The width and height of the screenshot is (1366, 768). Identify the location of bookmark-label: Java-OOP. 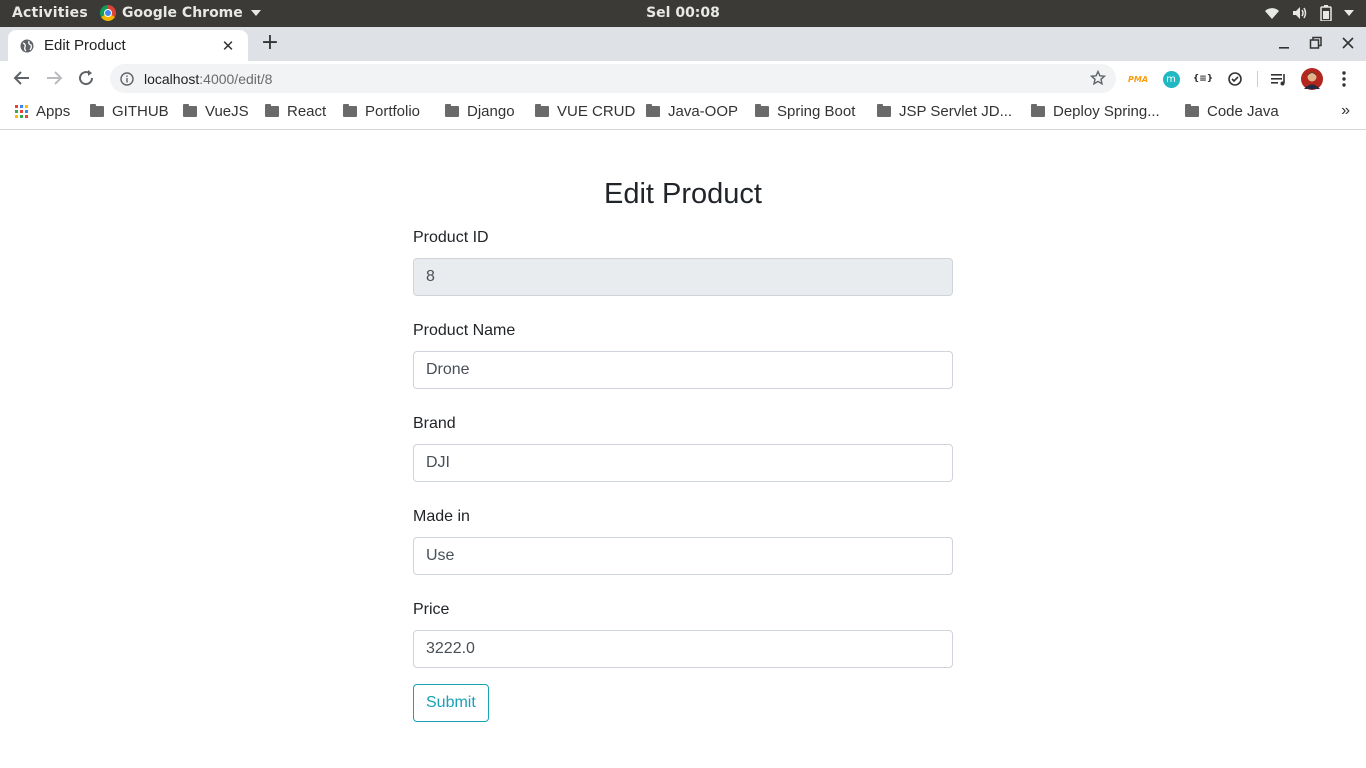
(703, 111).